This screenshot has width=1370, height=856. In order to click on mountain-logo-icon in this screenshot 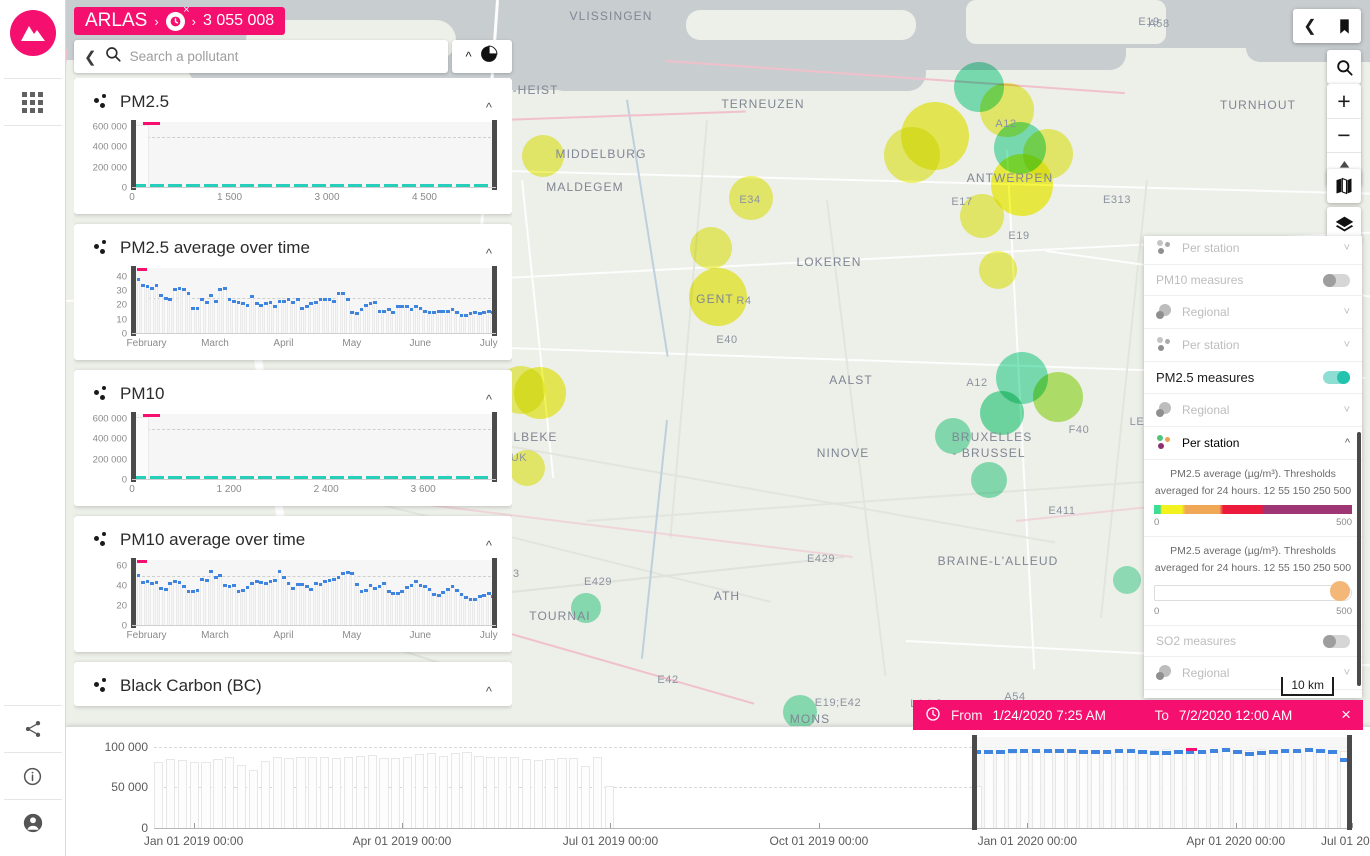, I will do `click(32, 33)`.